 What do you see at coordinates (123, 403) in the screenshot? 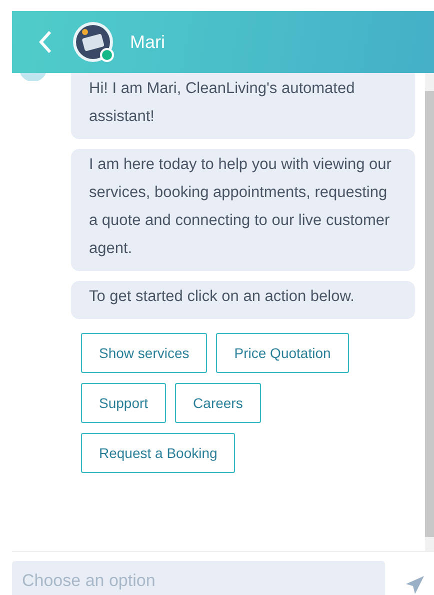
I see `action-button: Support` at bounding box center [123, 403].